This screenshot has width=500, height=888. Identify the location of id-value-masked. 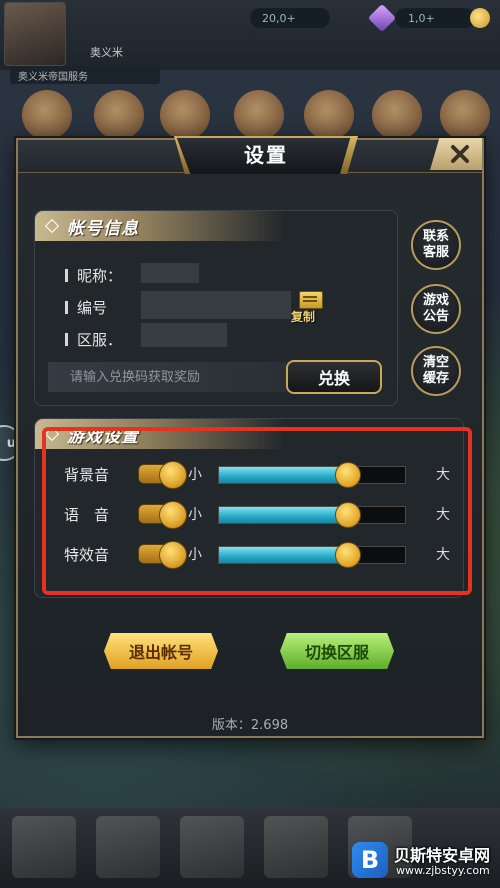
(216, 305).